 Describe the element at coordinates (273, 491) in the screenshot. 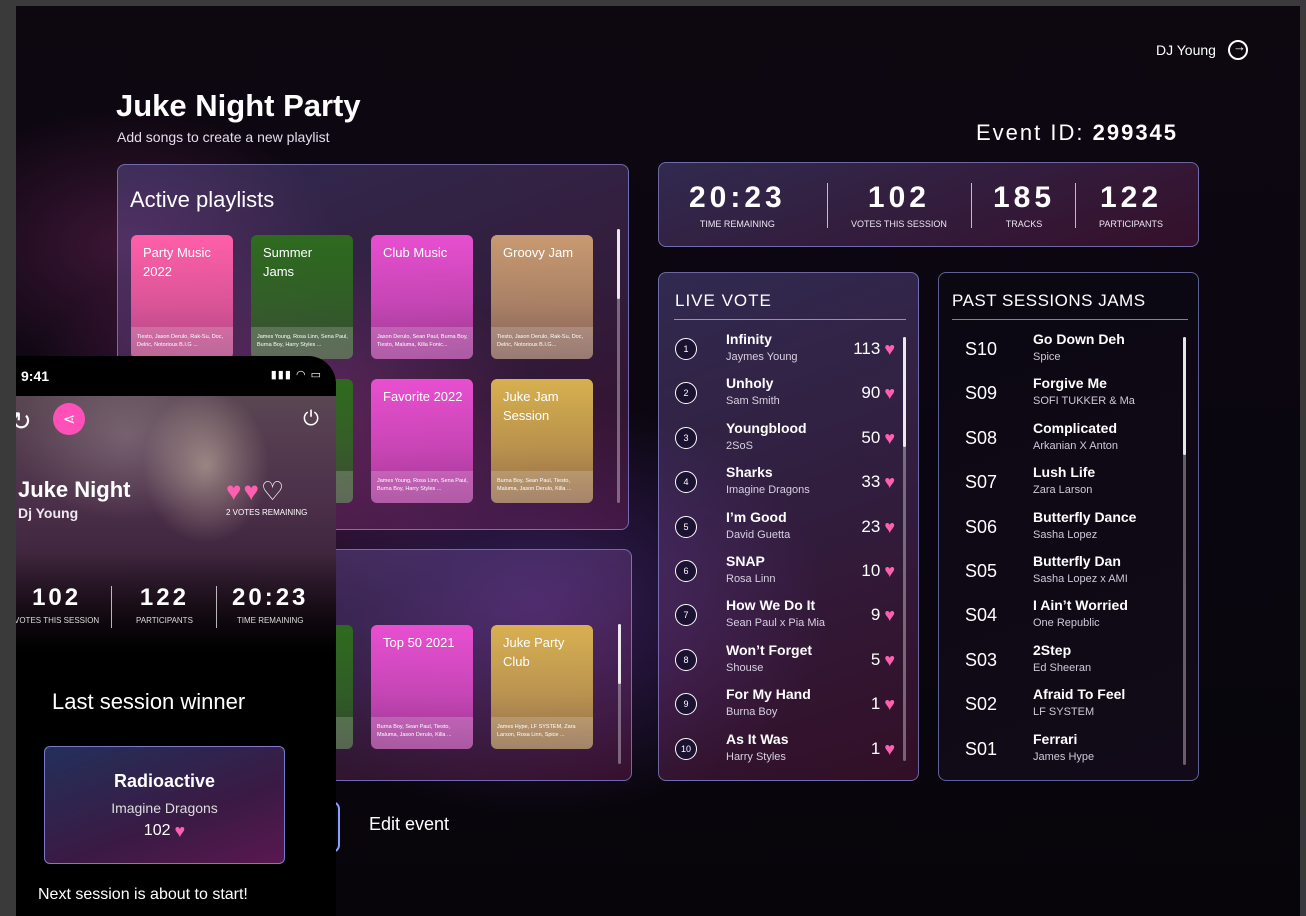

I see `heart-outline-icon: ♡` at that location.